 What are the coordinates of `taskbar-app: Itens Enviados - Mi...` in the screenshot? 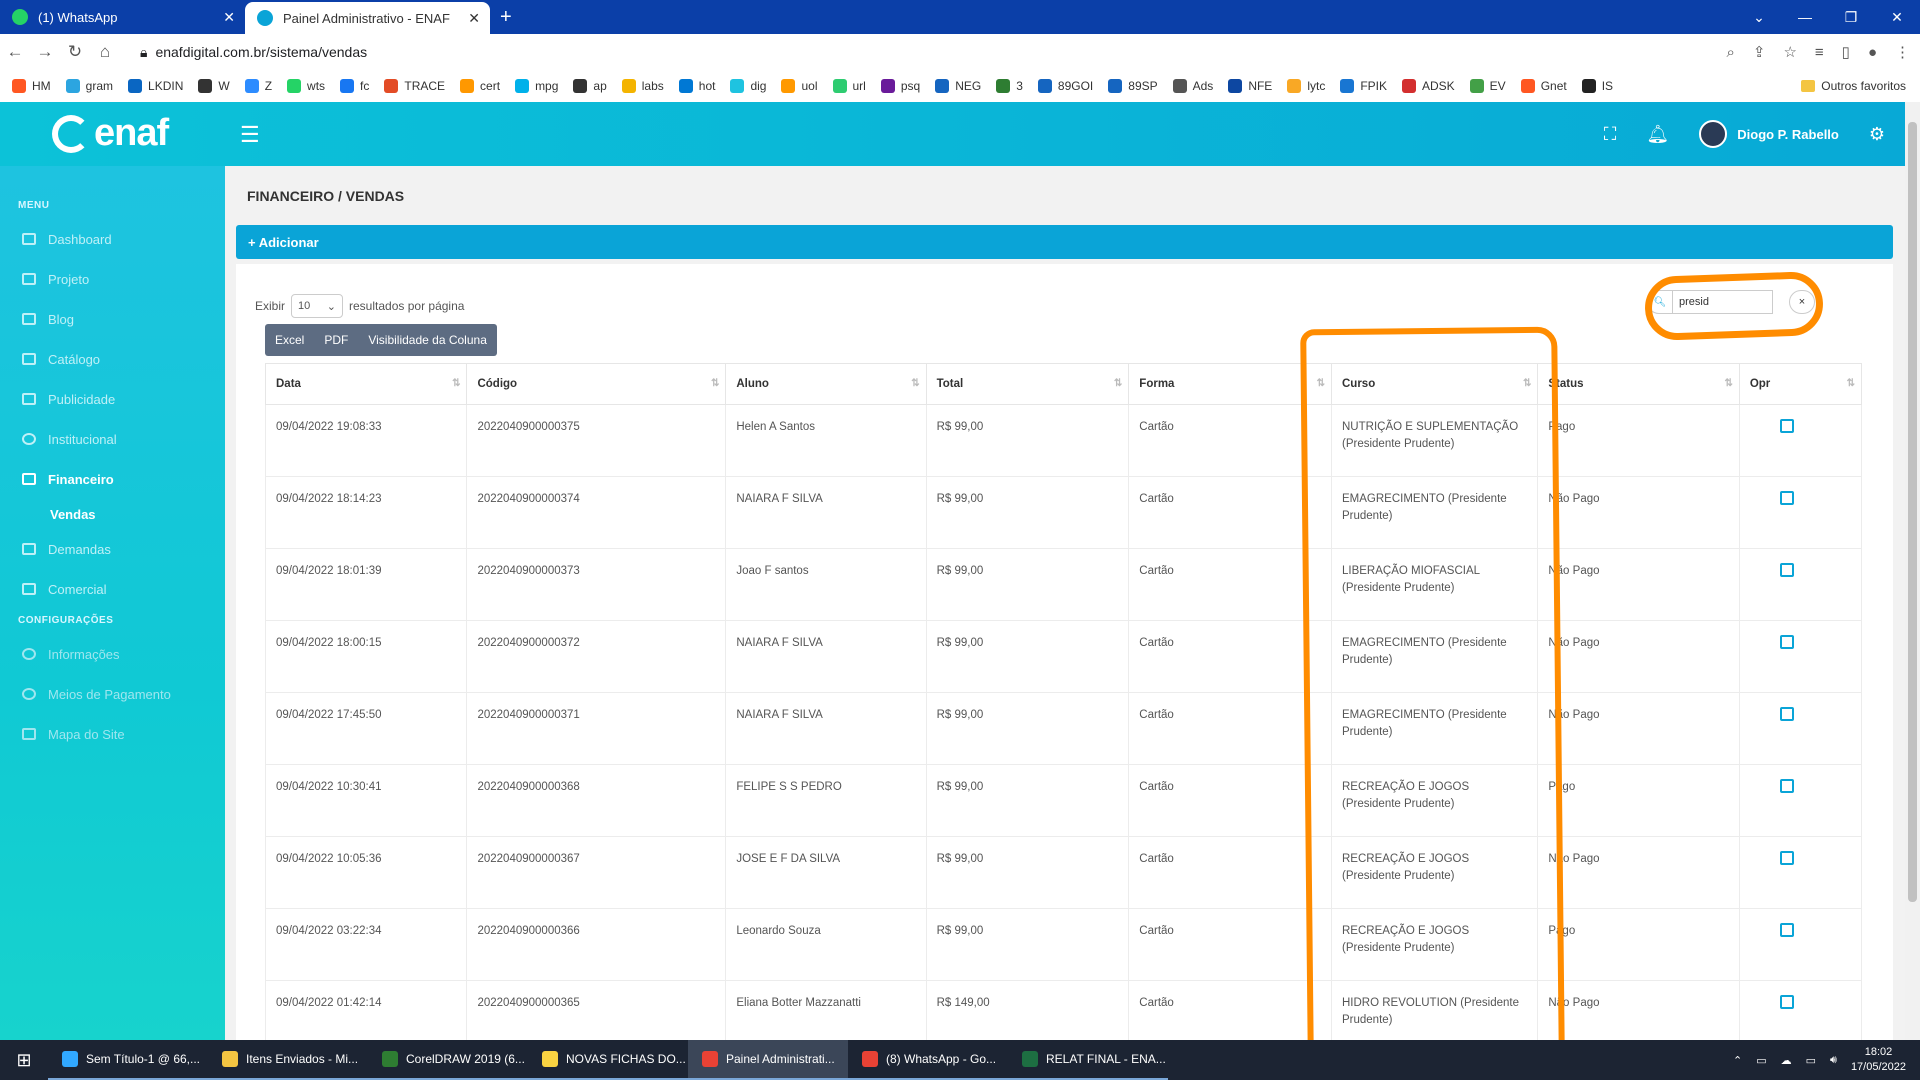 It's located at (288, 1060).